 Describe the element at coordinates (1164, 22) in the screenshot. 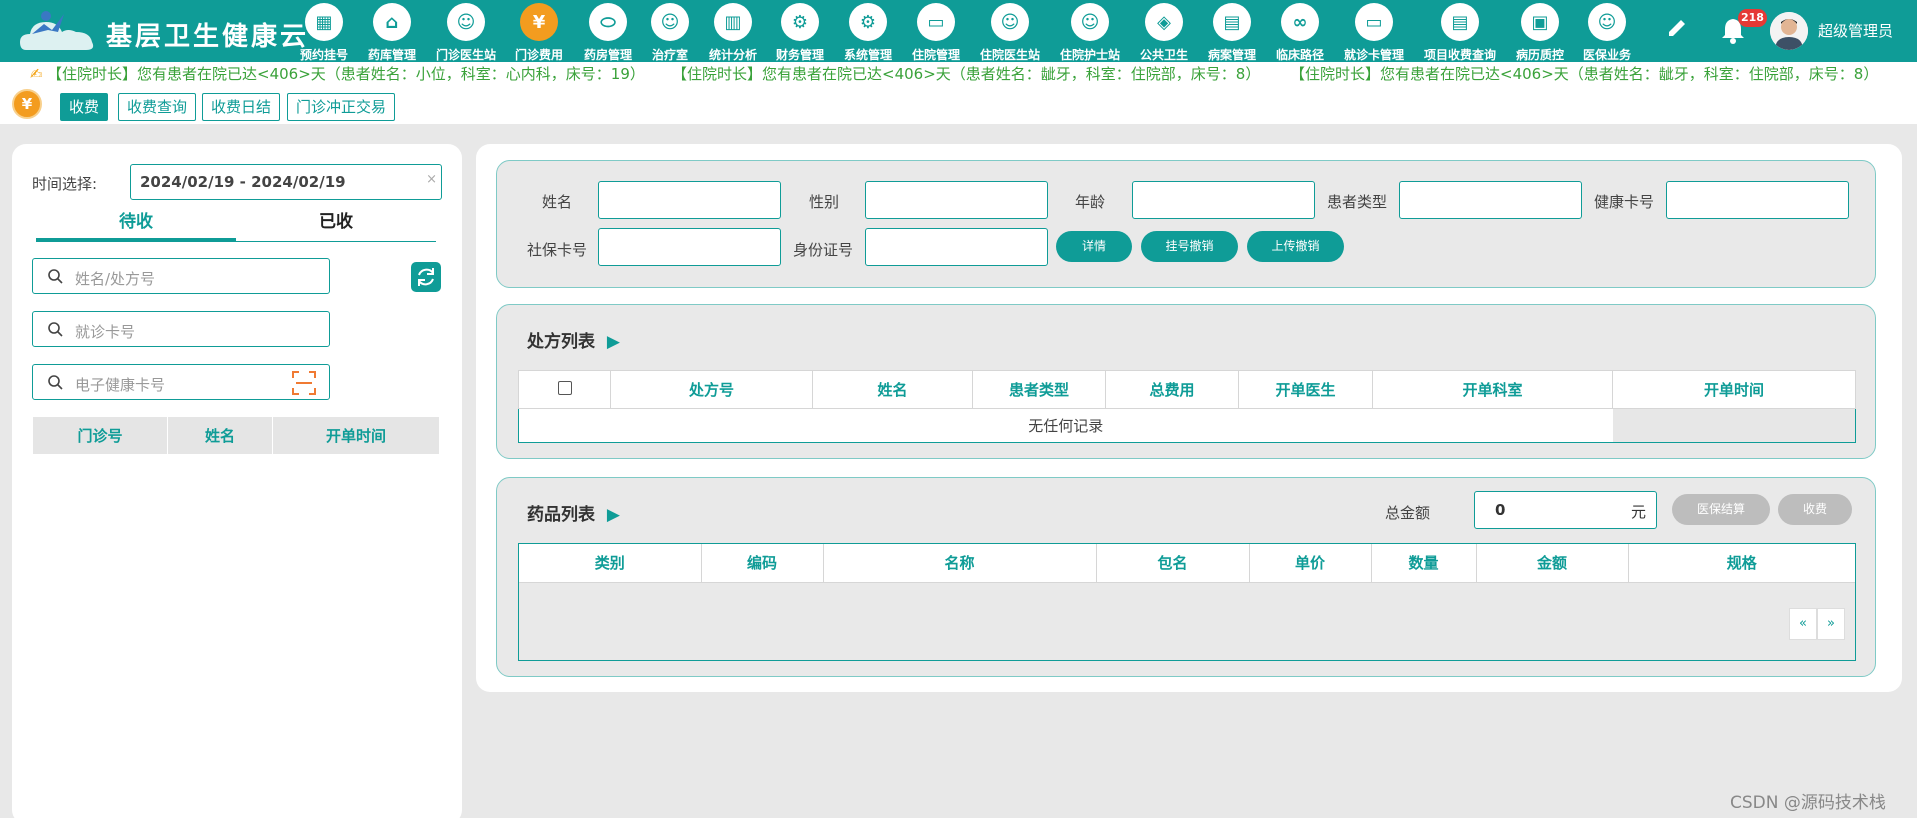

I see `public-health-icon: ◈` at that location.